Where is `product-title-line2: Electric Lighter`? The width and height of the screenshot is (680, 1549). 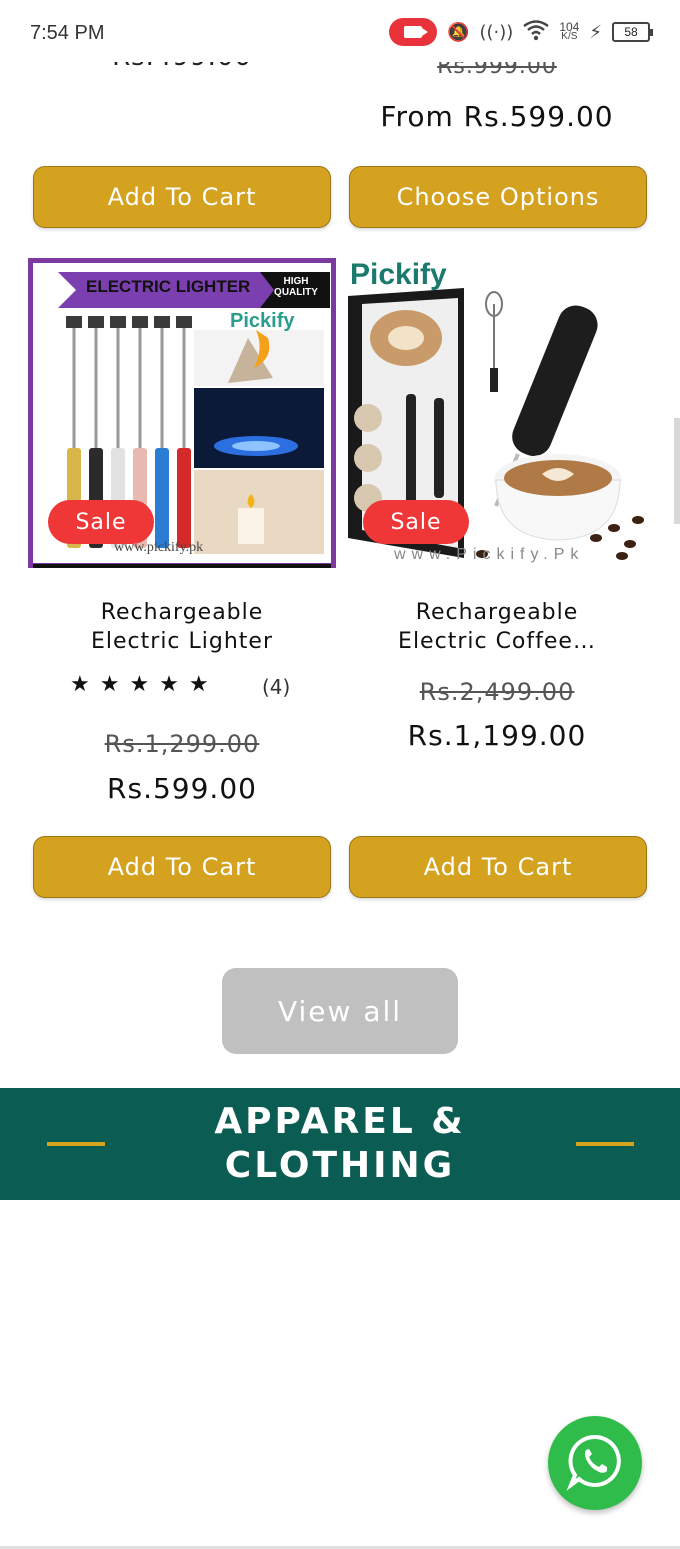 product-title-line2: Electric Lighter is located at coordinates (182, 641).